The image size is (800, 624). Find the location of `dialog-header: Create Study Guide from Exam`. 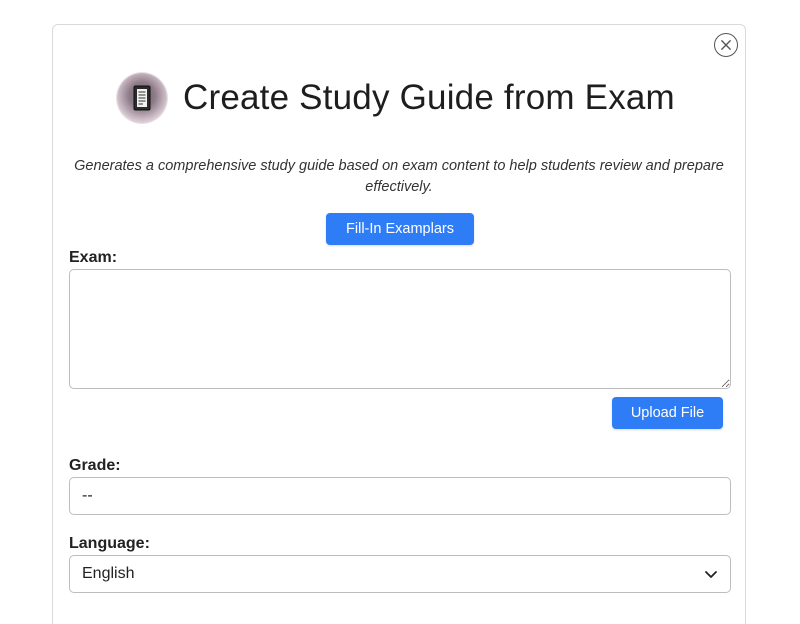

dialog-header: Create Study Guide from Exam is located at coordinates (396, 98).